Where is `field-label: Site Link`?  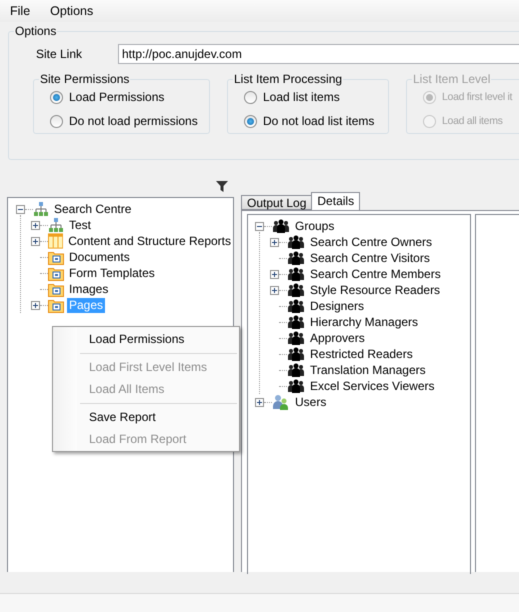 field-label: Site Link is located at coordinates (60, 54).